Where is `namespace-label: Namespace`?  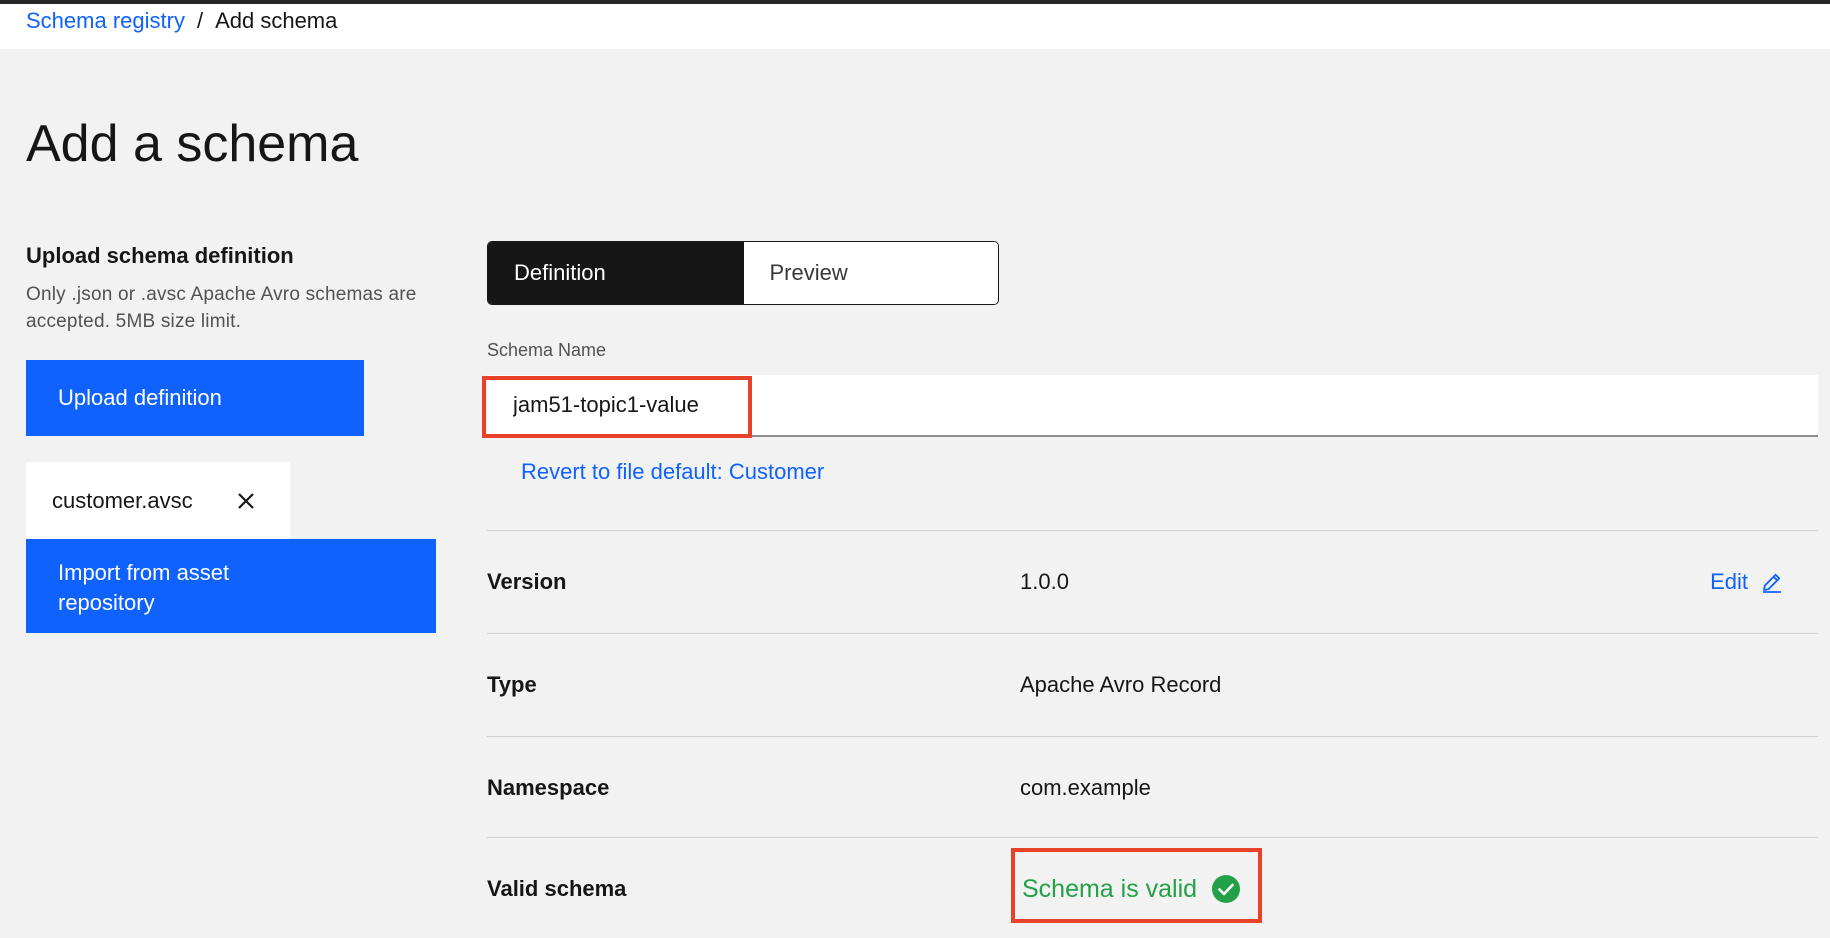 namespace-label: Namespace is located at coordinates (548, 787).